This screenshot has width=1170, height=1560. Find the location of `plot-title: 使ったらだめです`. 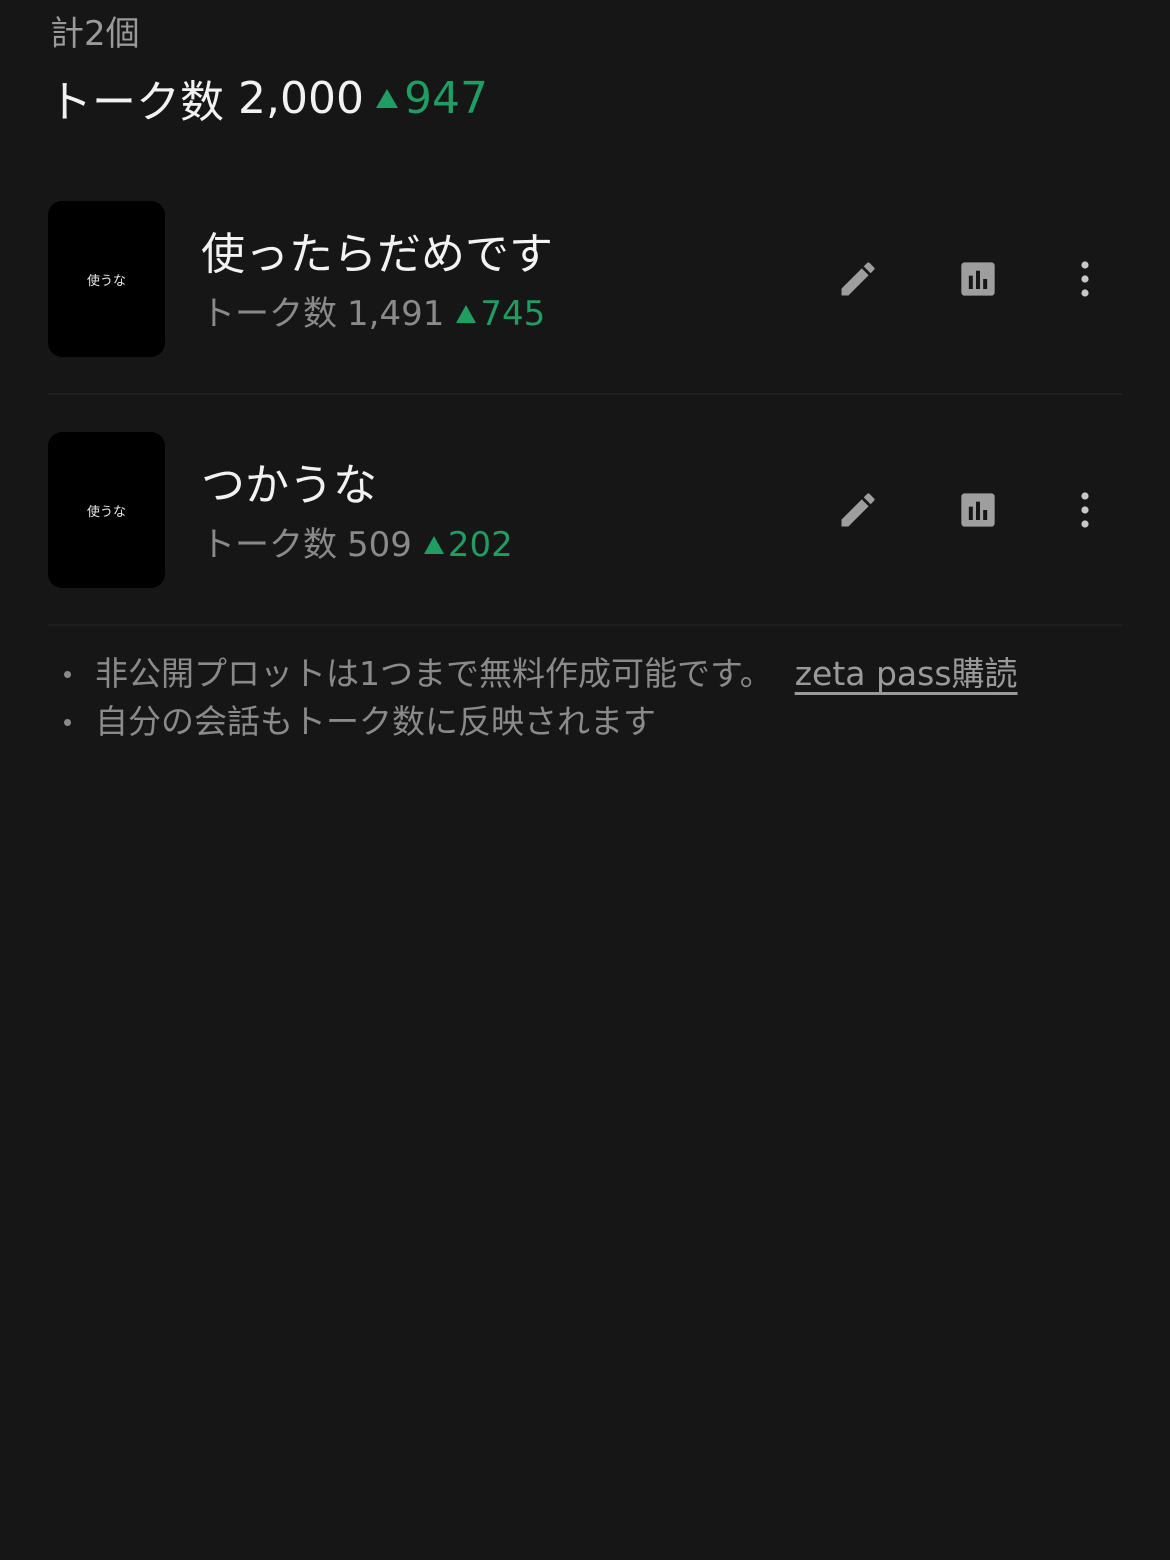

plot-title: 使ったらだめです is located at coordinates (377, 255).